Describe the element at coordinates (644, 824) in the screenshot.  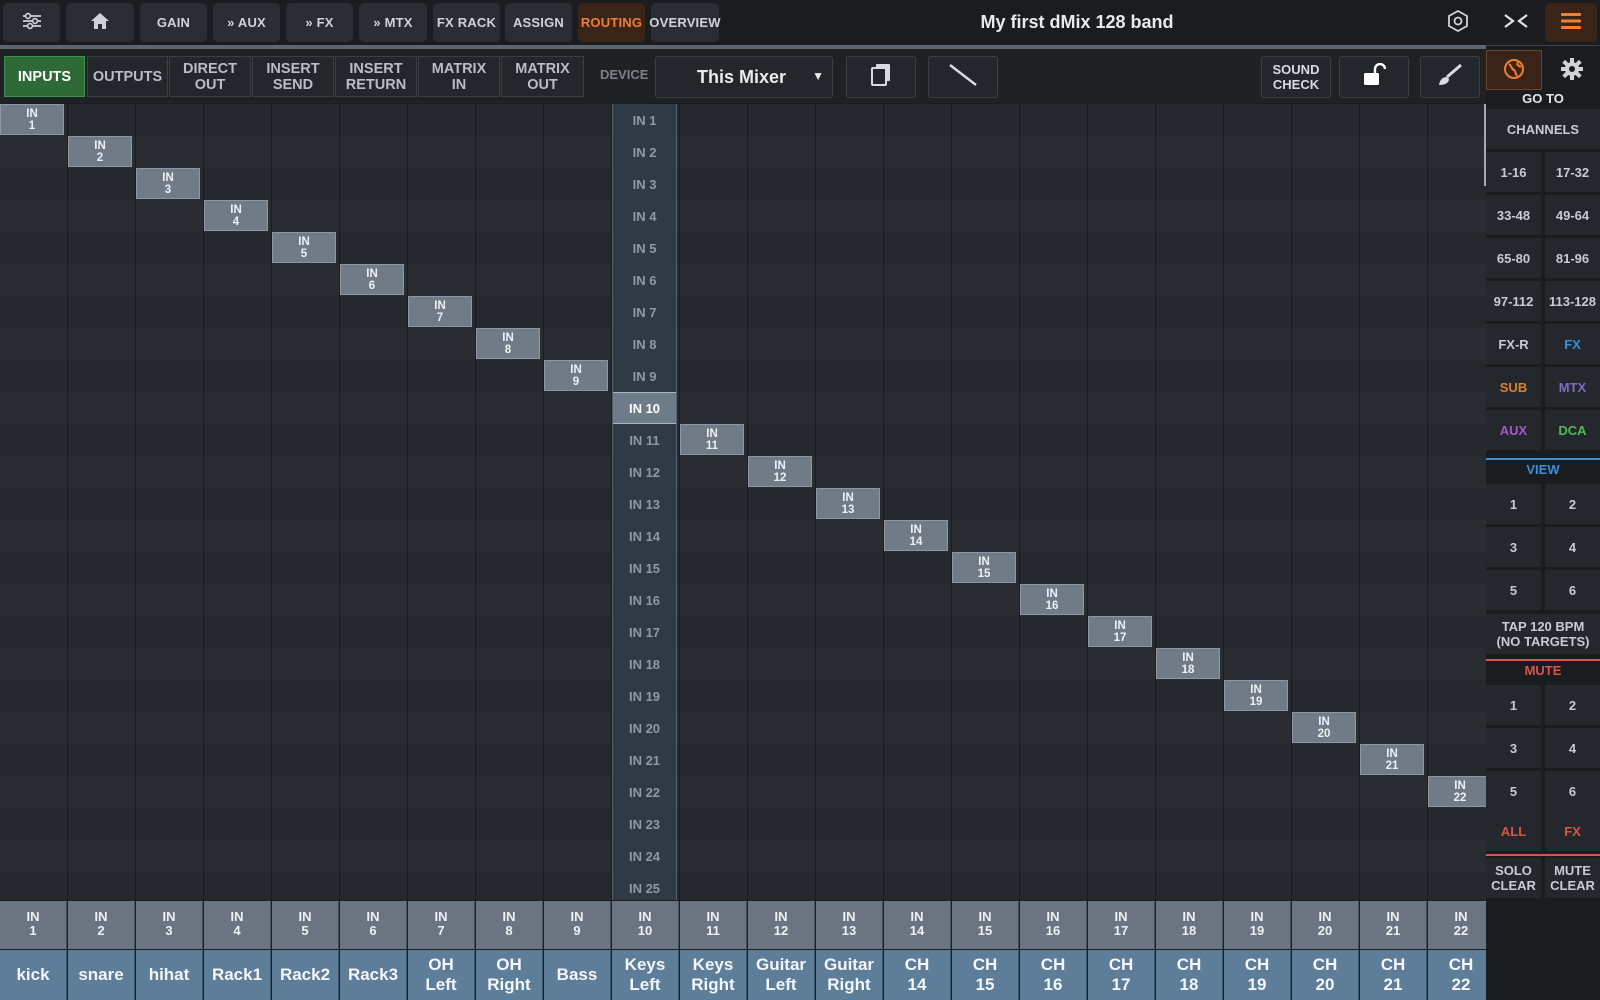
I see `source-row: IN 23` at that location.